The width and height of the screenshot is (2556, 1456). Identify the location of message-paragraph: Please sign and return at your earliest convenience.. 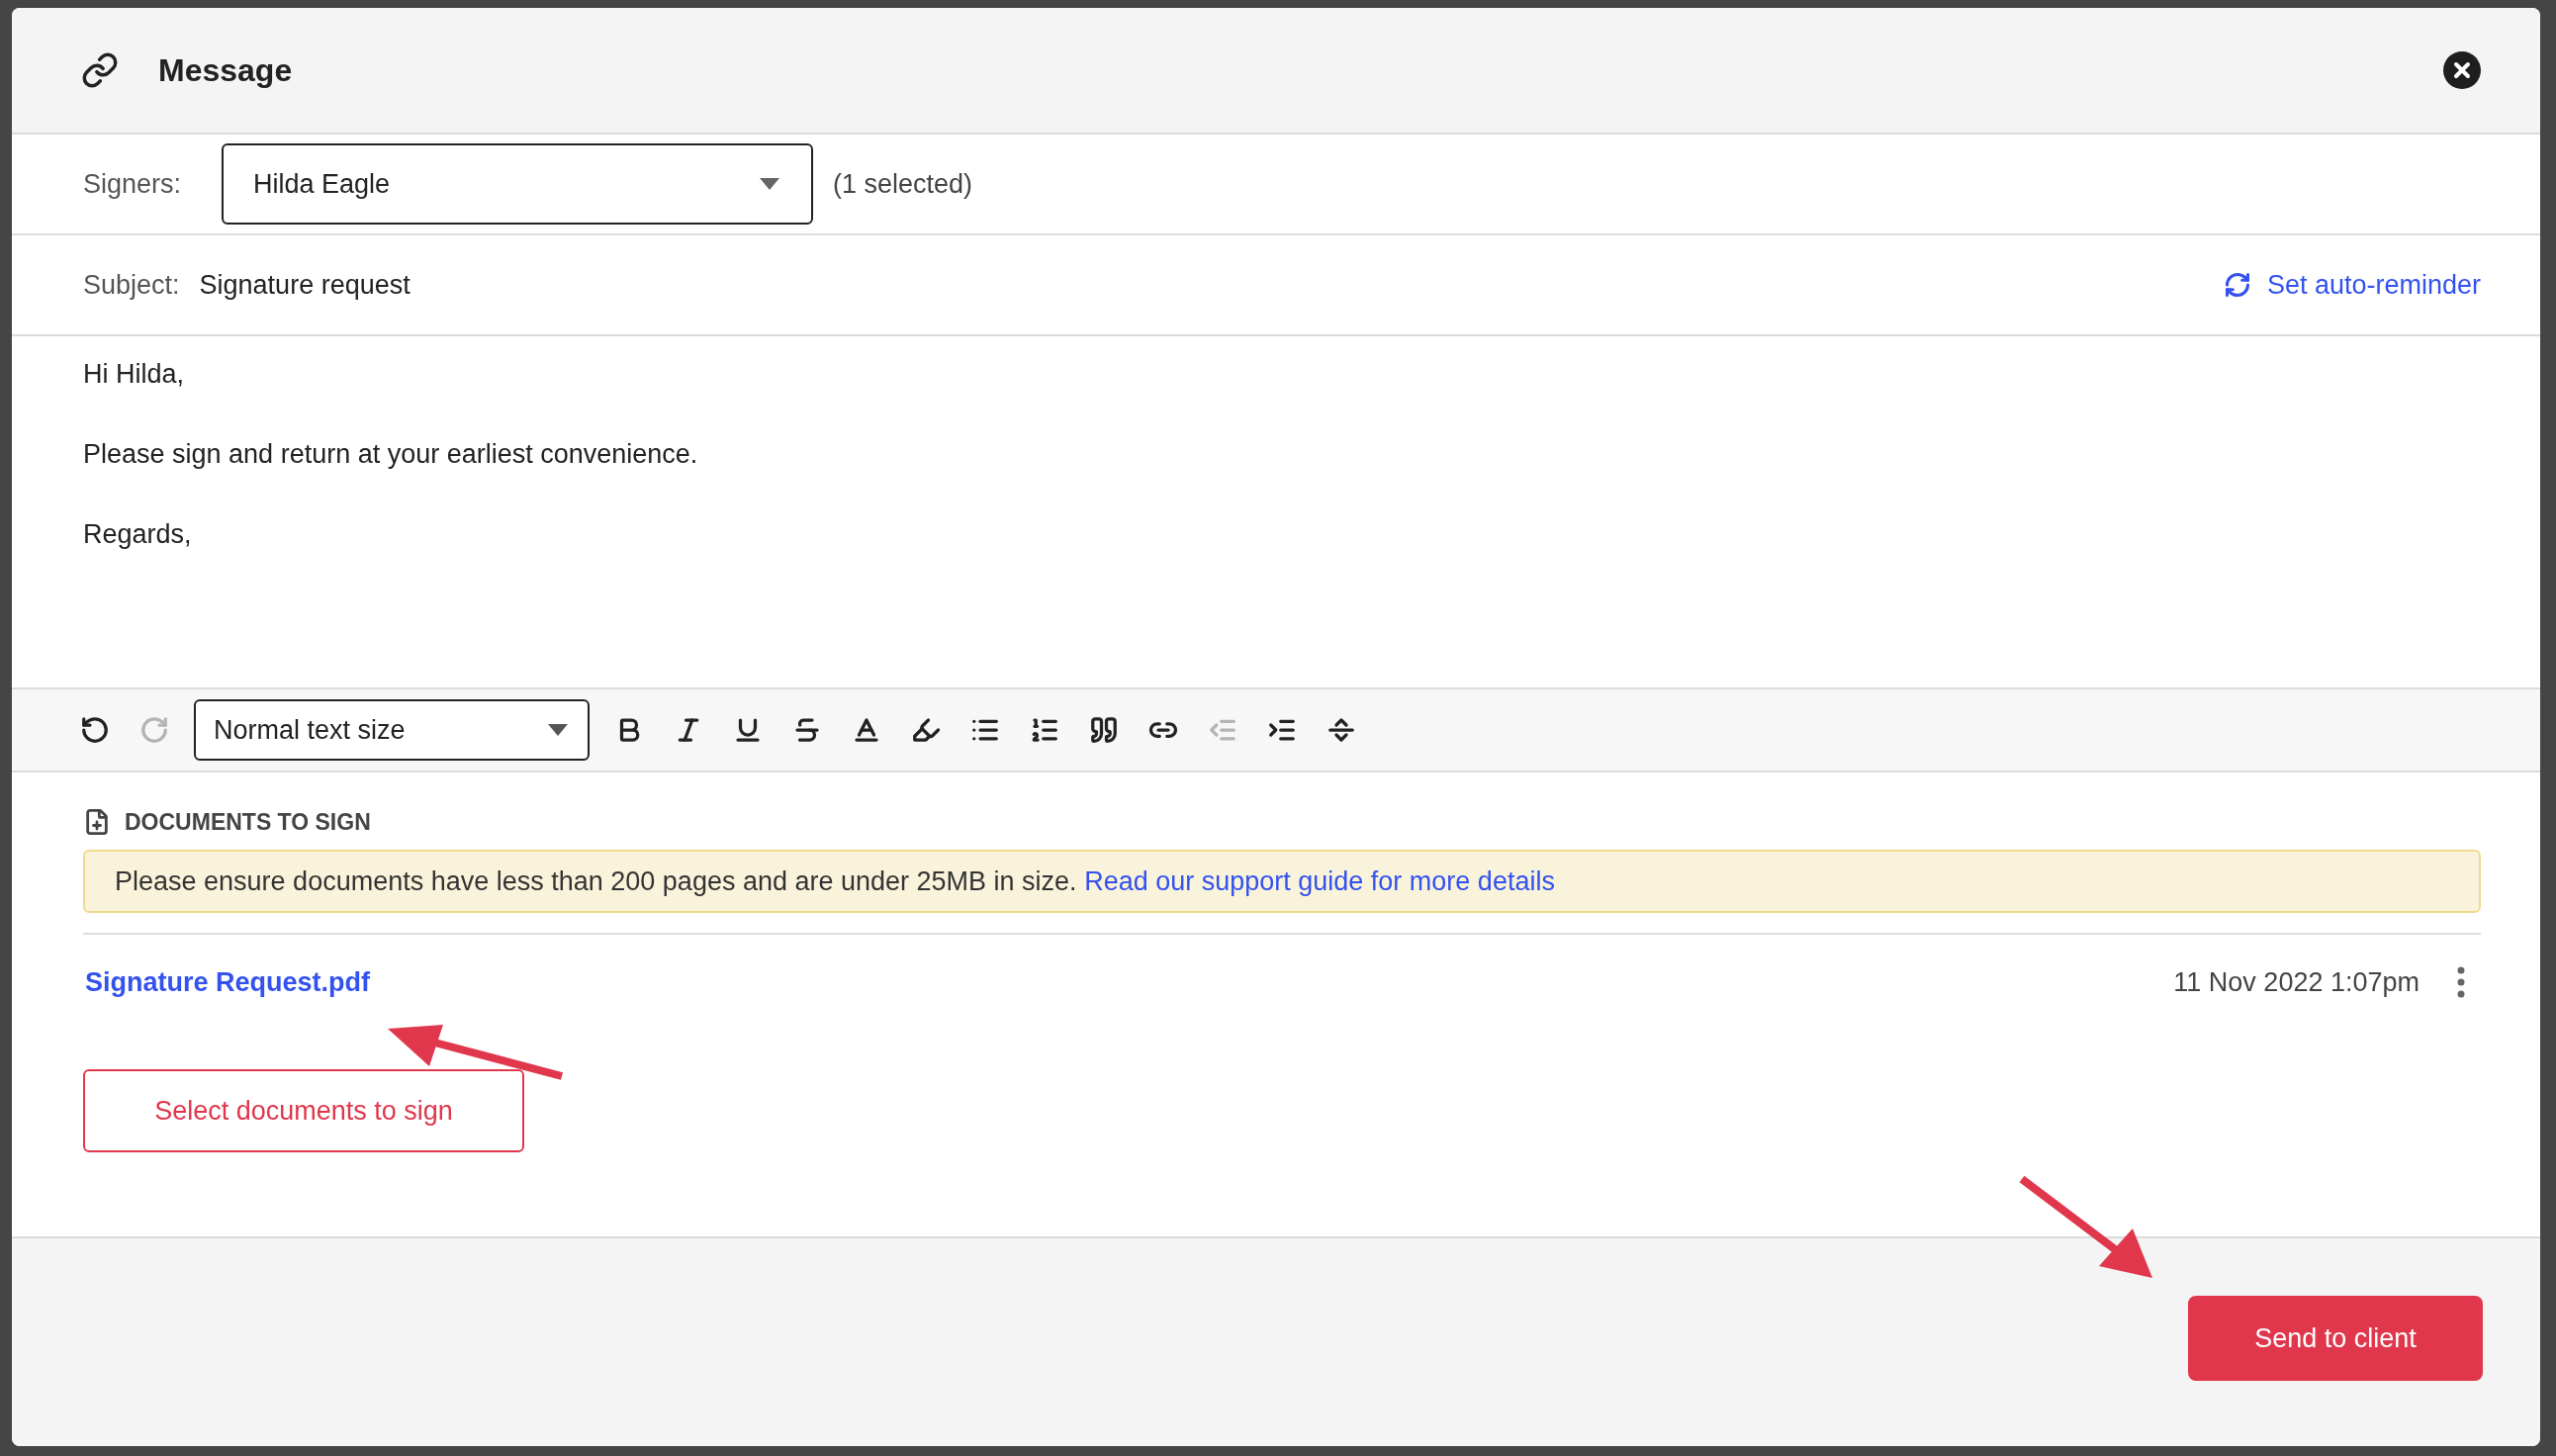
(391, 454).